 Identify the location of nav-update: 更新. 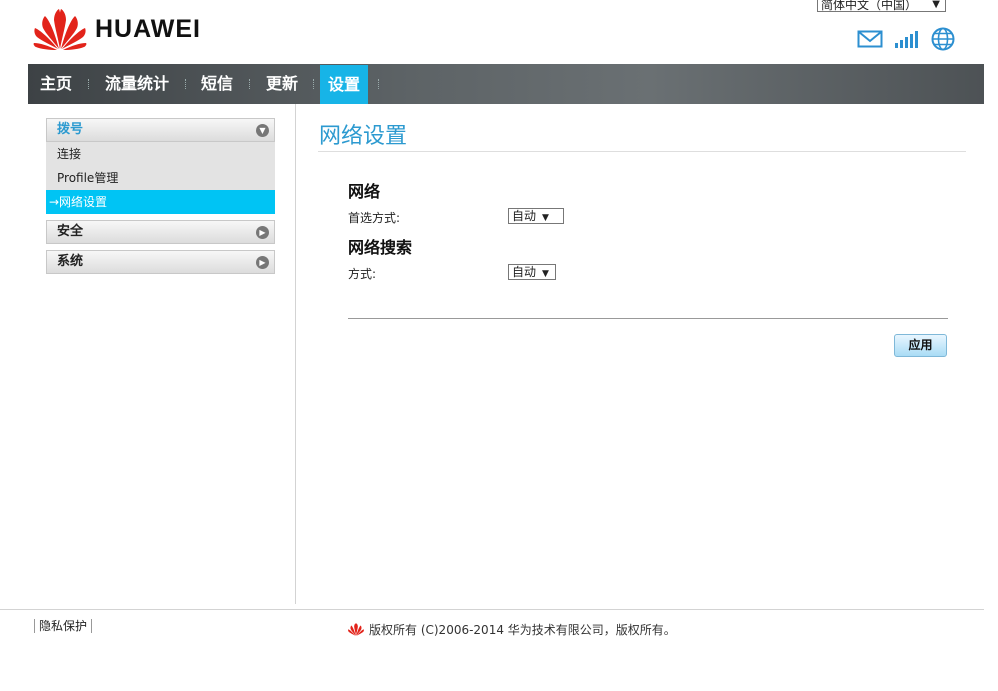
(282, 84).